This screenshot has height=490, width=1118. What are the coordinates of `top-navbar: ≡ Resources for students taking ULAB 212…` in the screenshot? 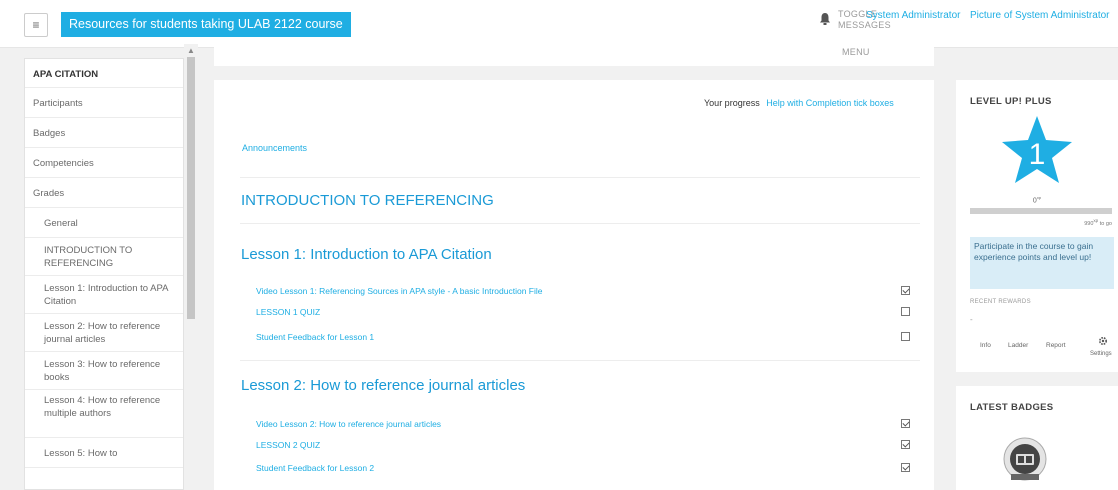 It's located at (559, 24).